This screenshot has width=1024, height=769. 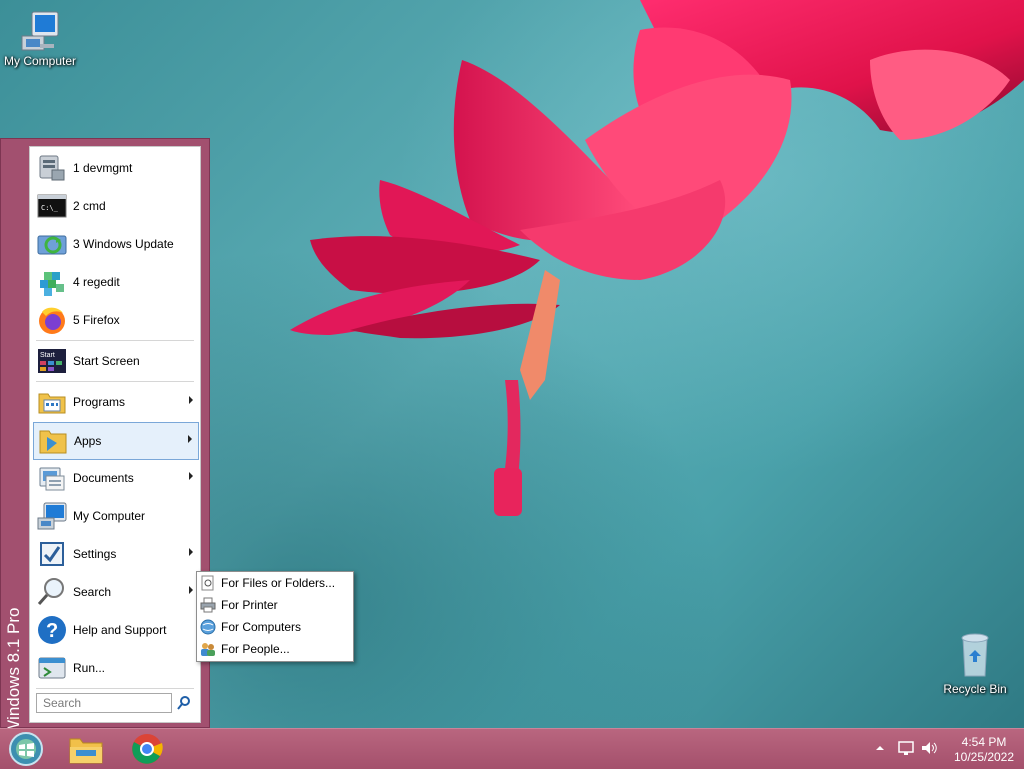 I want to click on submenu-item-printer: For Printer, so click(x=275, y=605).